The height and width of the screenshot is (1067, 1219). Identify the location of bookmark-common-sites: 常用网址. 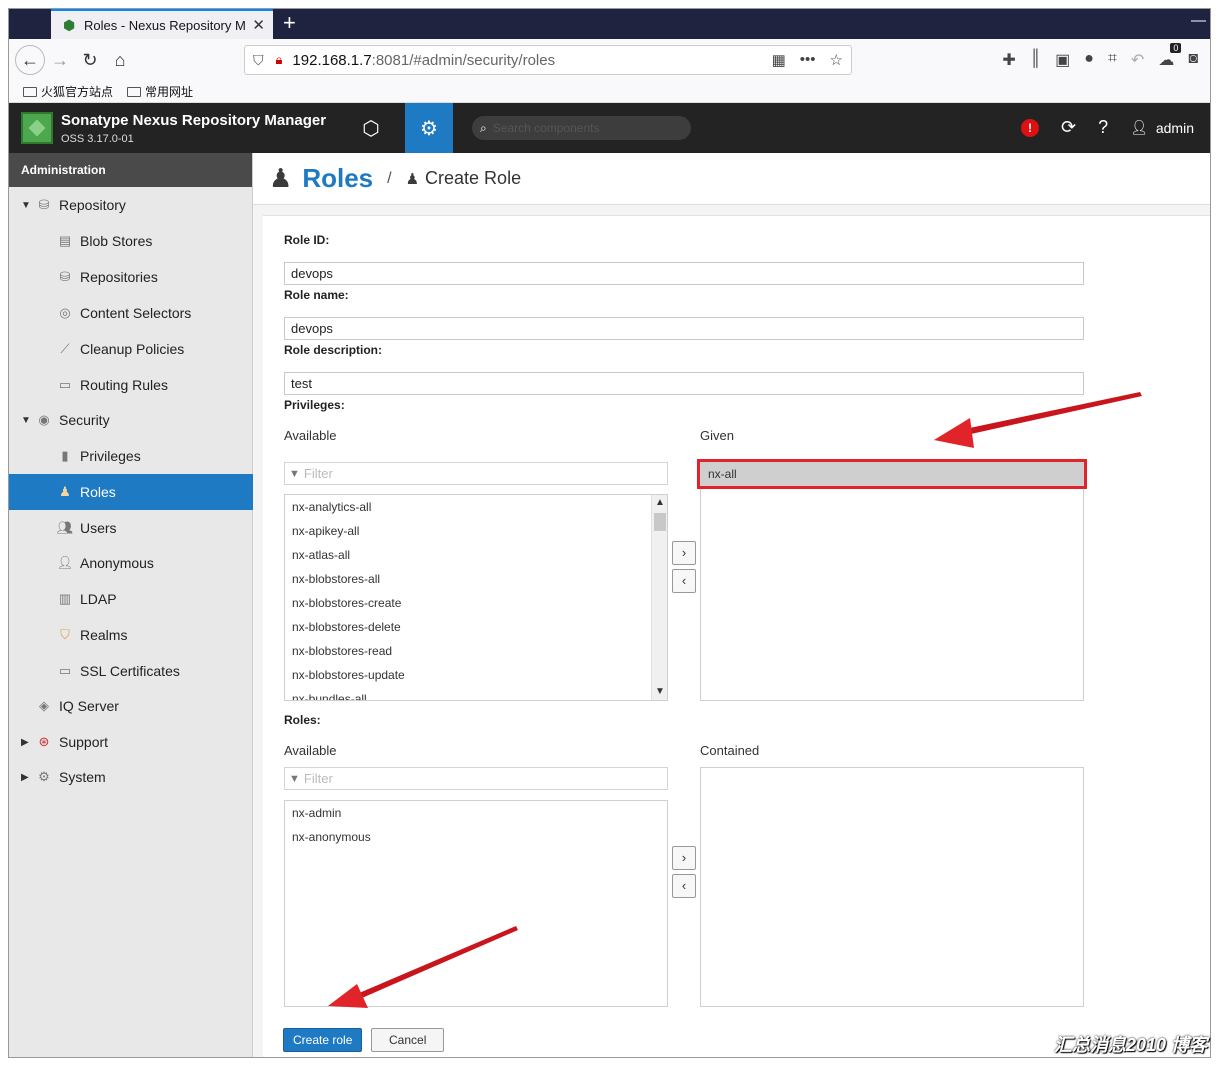
(160, 91).